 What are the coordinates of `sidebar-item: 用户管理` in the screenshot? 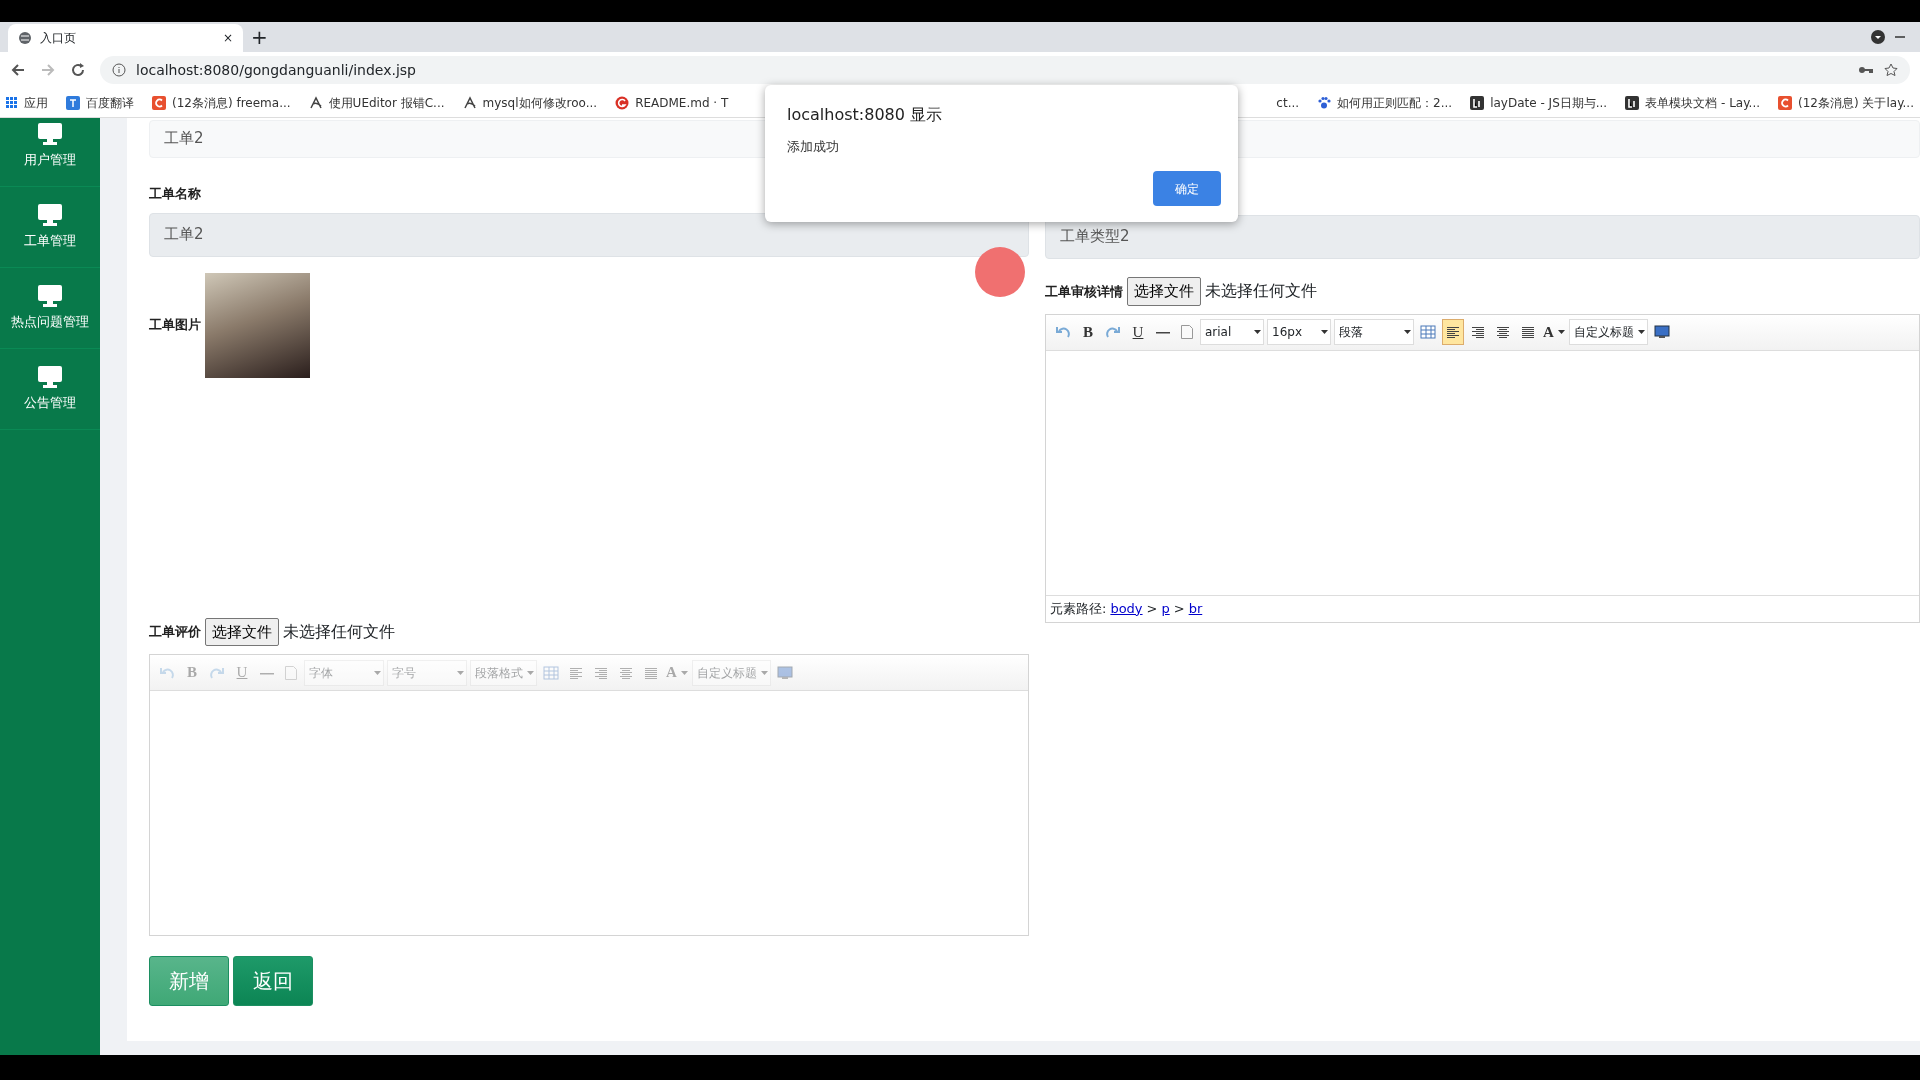 It's located at (50, 152).